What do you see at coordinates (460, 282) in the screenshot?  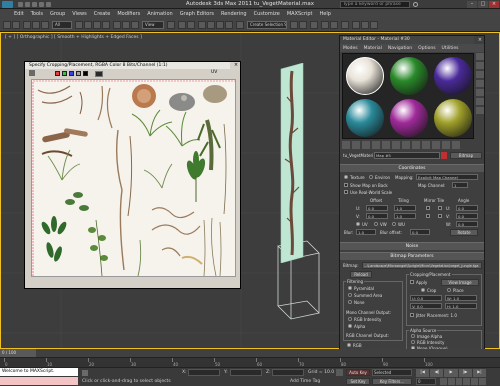 I see `view-image-button: View Image` at bounding box center [460, 282].